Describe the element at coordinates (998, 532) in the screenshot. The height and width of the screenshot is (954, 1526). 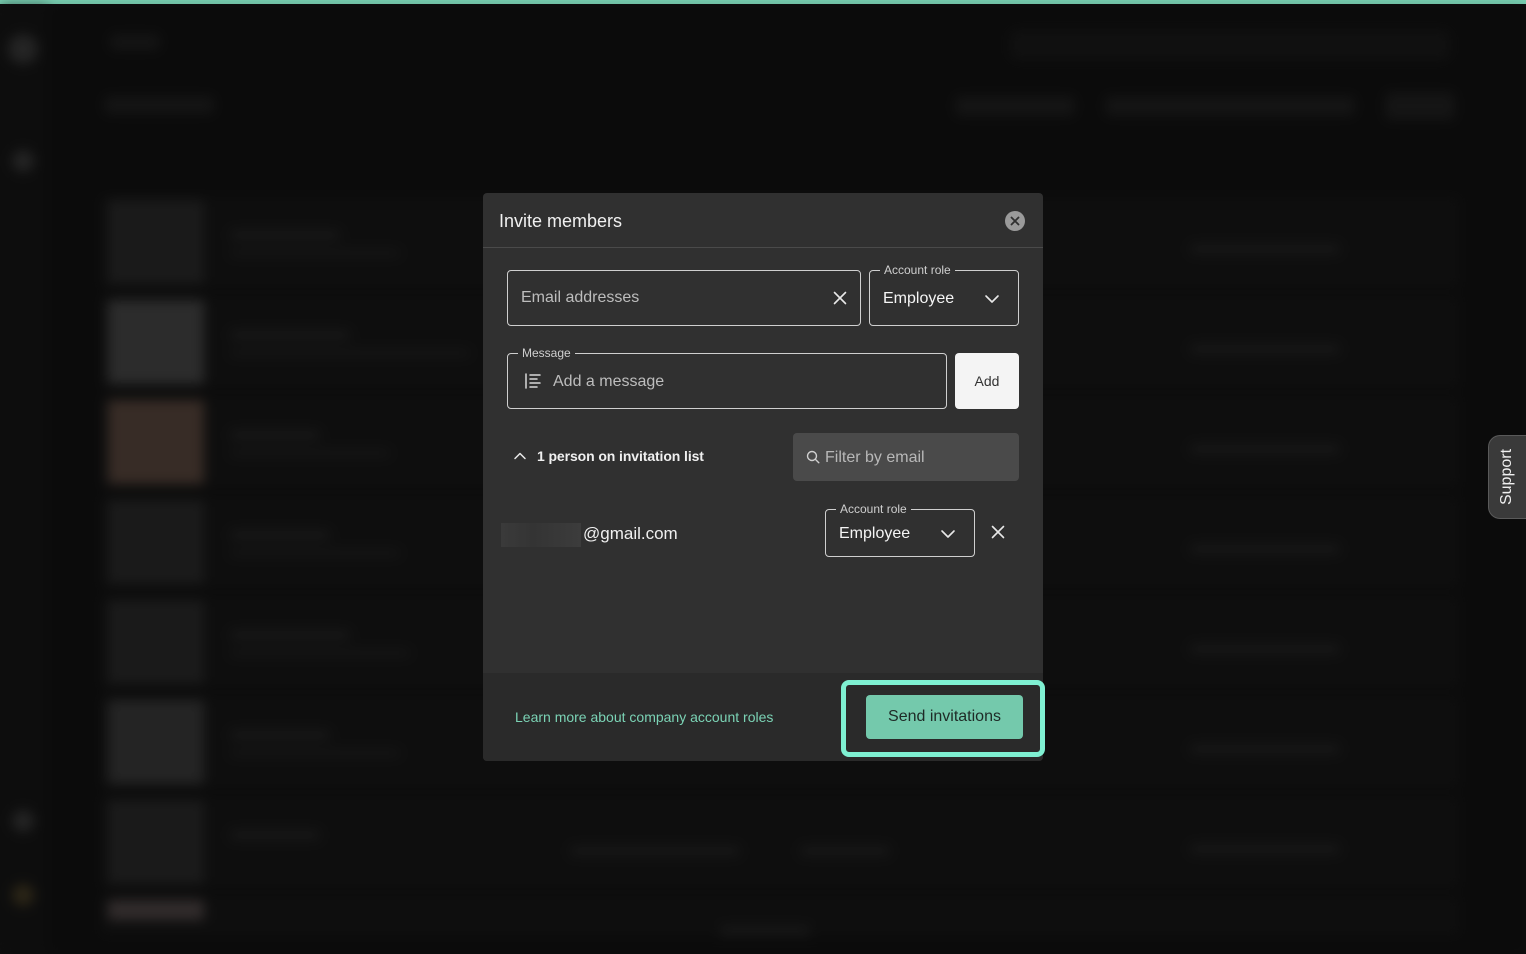
I see `remove-invitee-icon` at that location.